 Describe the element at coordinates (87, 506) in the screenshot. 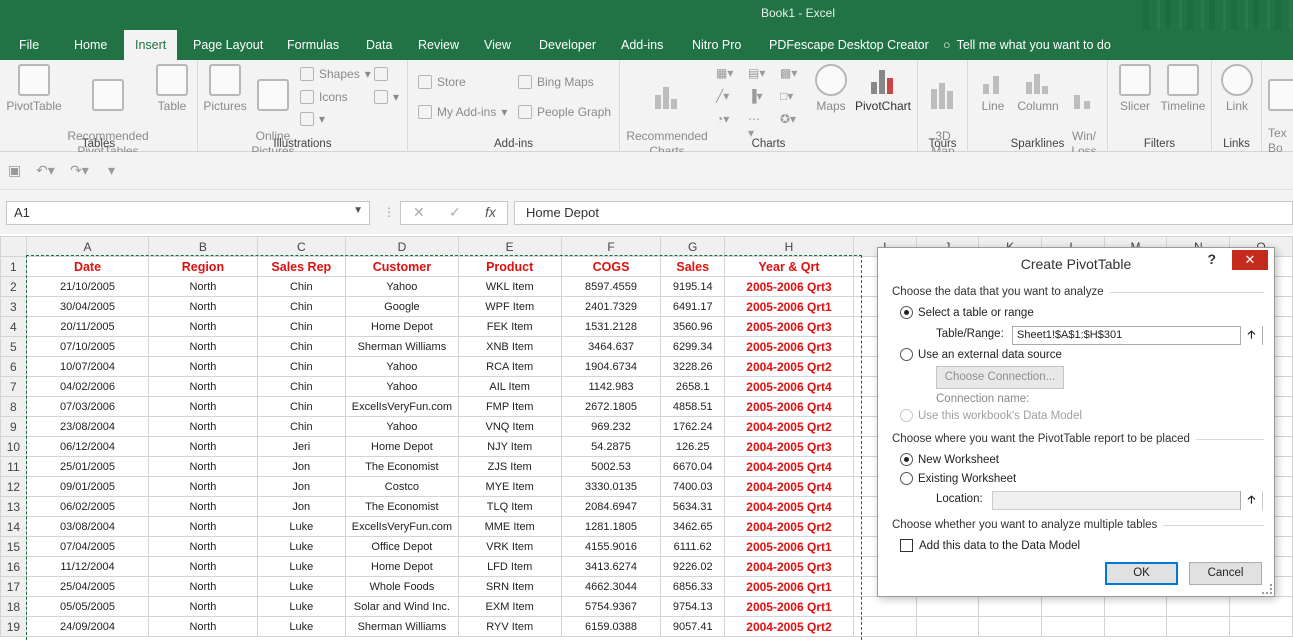

I see `data-cell: 06/02/2005` at that location.